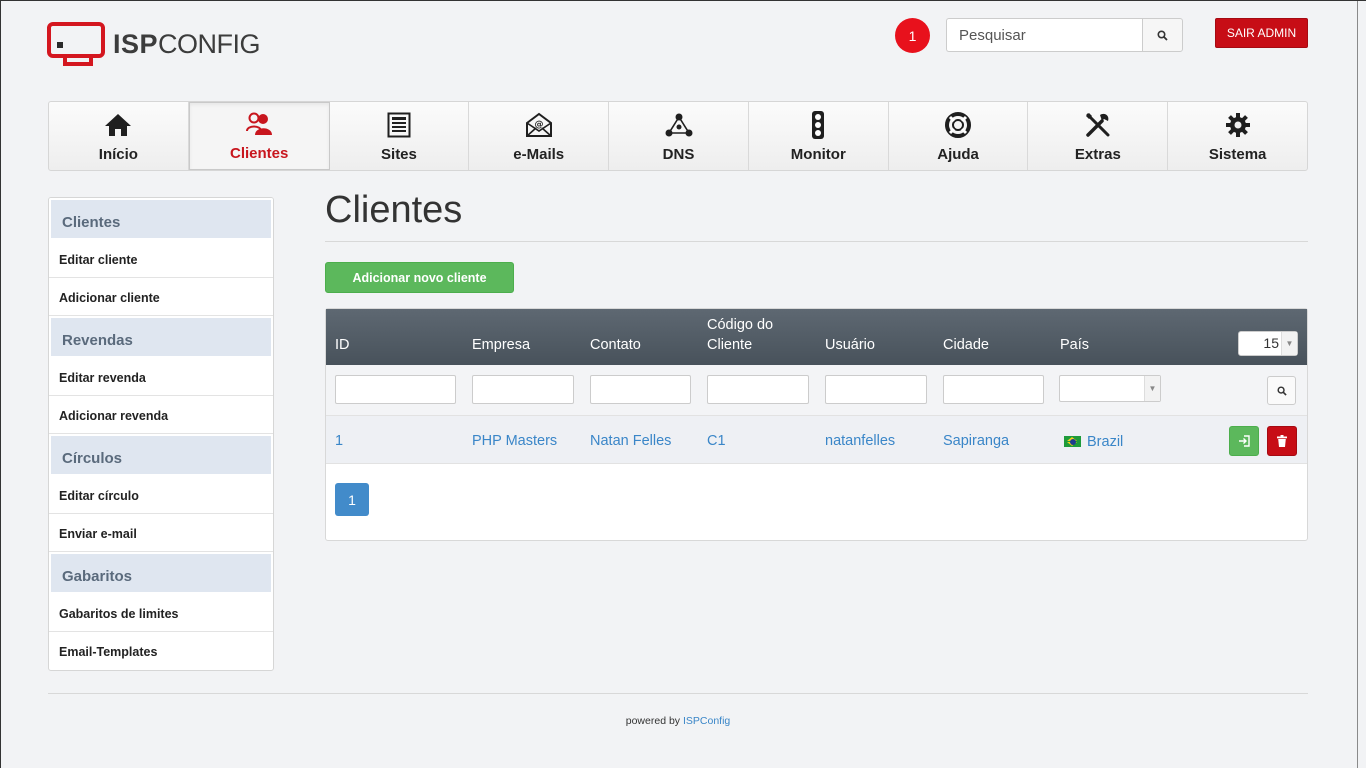 This screenshot has height=768, width=1366. What do you see at coordinates (161, 415) in the screenshot?
I see `sidebar-item-adicionar-revenda: Adicionar revenda` at bounding box center [161, 415].